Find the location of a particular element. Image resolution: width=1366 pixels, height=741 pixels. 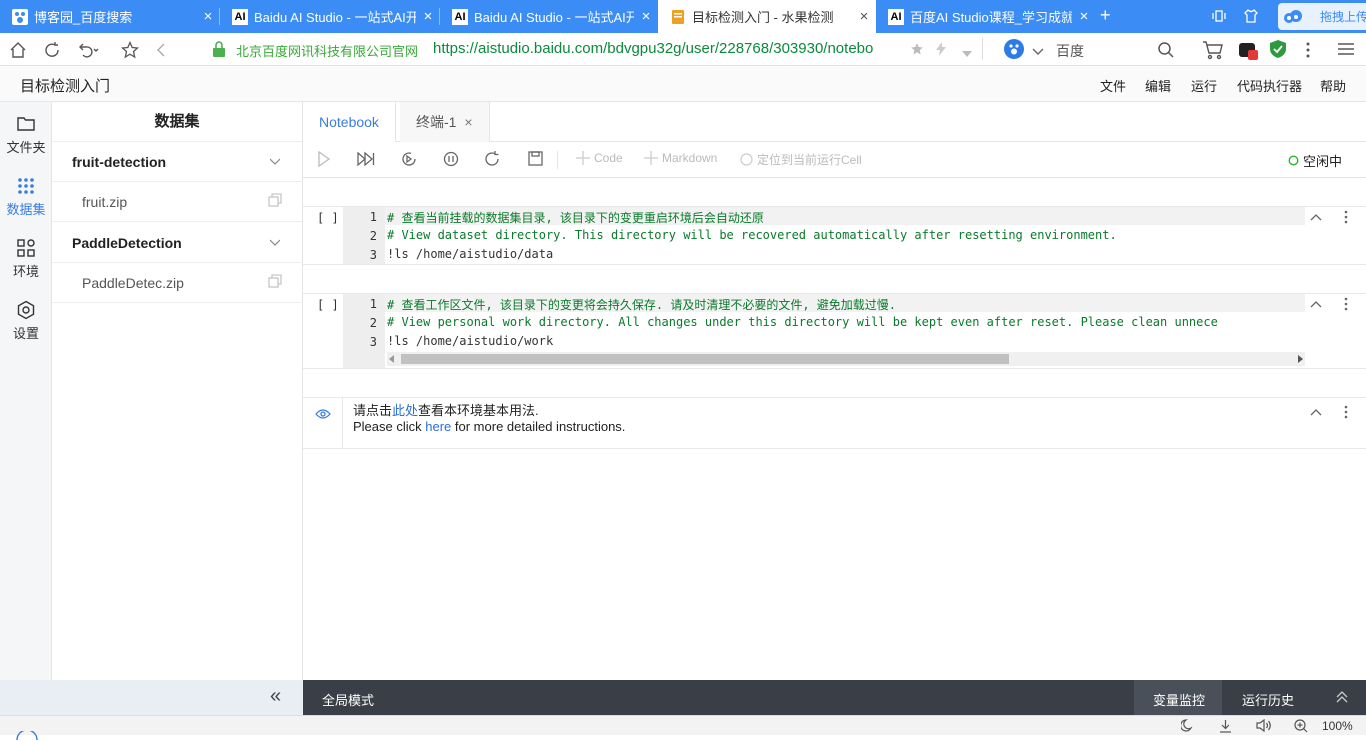

browser-tab: AI 百度AI Studio课程_学习成就梦 × is located at coordinates (986, 16).